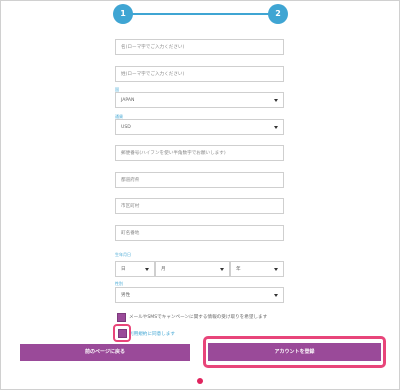 This screenshot has width=400, height=390. I want to click on first-name-input: 名(ローマ字でご入力ください), so click(199, 47).